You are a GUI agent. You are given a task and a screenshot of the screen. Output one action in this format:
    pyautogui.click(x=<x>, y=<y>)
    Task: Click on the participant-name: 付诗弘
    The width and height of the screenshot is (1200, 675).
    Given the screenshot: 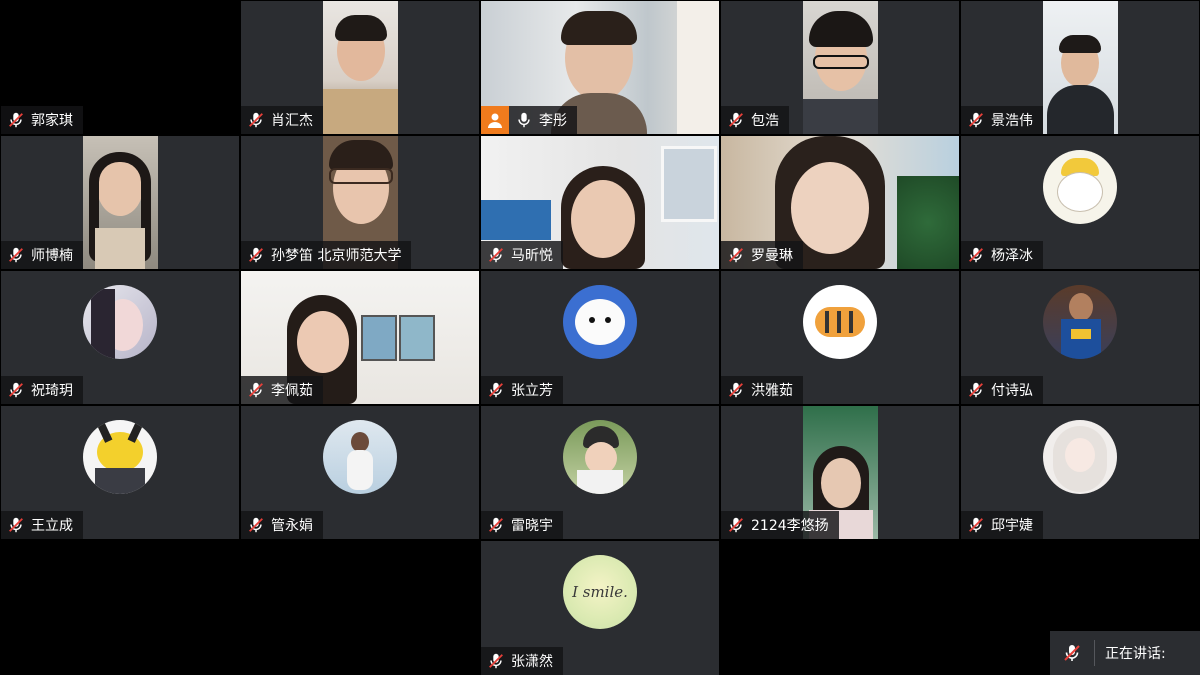 What is the action you would take?
    pyautogui.click(x=1012, y=391)
    